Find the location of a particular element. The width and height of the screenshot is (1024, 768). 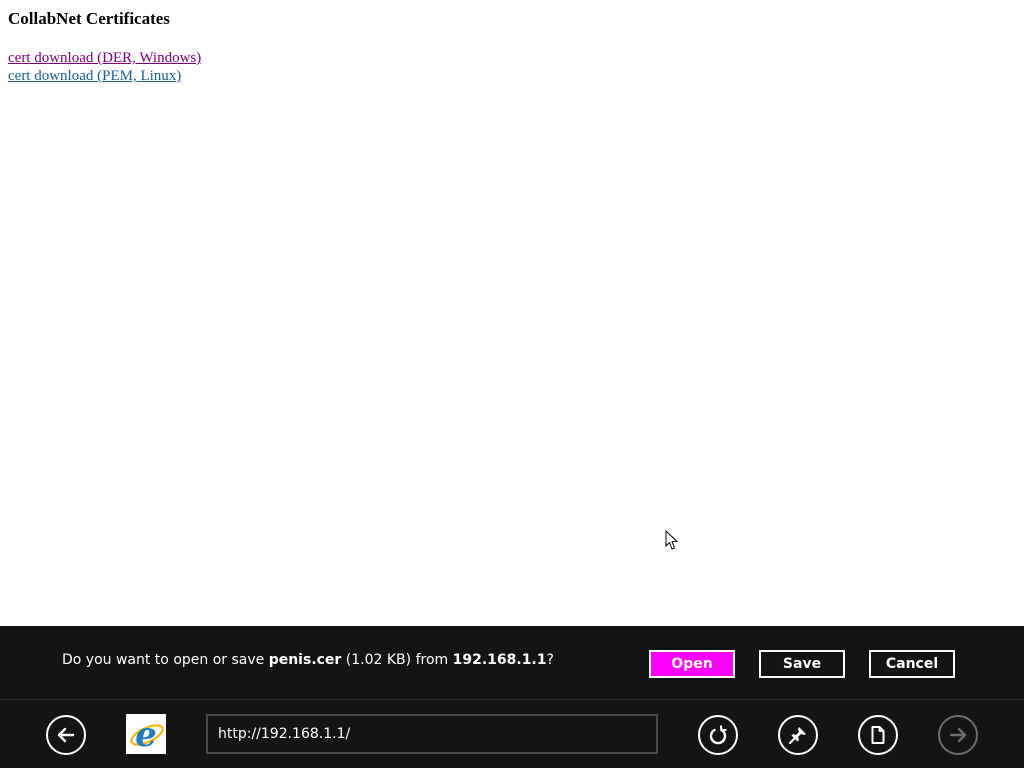

save-button: Save is located at coordinates (802, 664).